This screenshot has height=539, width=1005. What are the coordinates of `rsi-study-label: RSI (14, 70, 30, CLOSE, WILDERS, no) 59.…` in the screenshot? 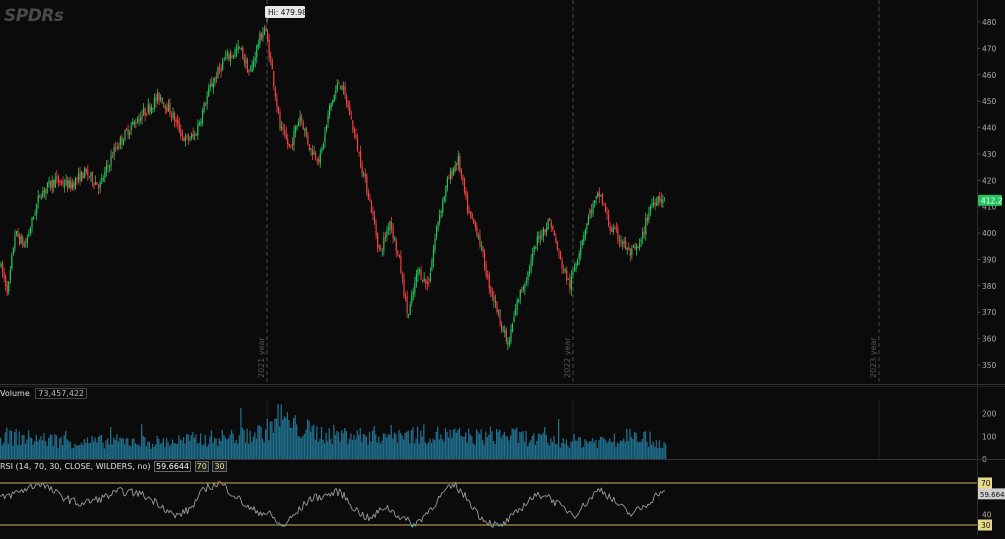 It's located at (113, 466).